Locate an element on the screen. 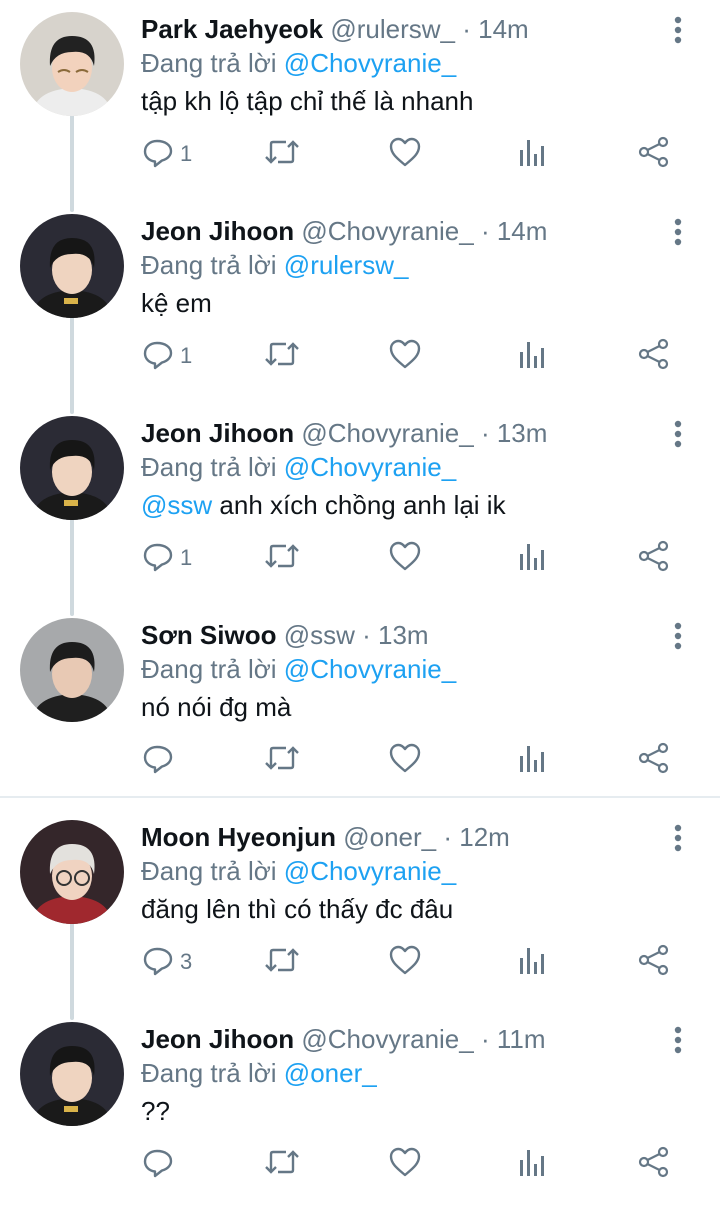  reply-button: 3 is located at coordinates (167, 962).